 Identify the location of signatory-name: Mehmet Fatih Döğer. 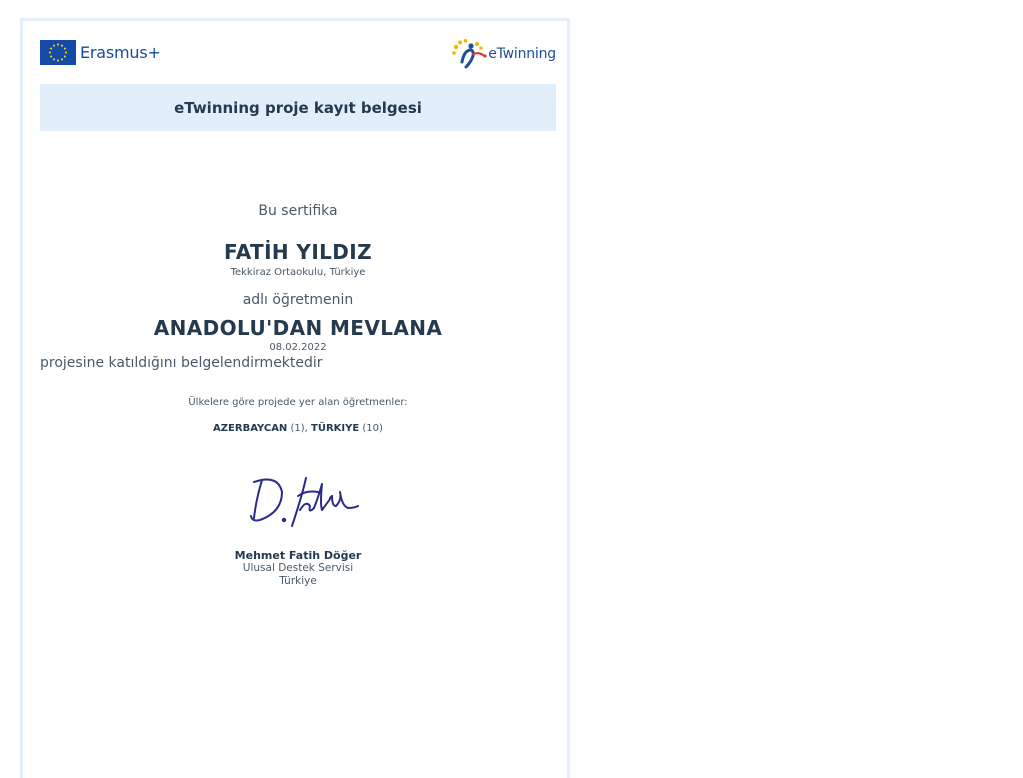
(298, 555).